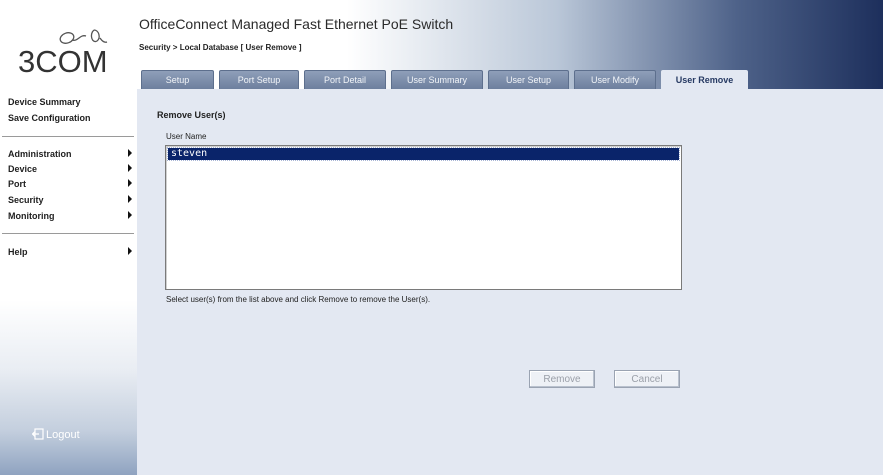 The image size is (883, 475). I want to click on sidebar-menu-help: Help, so click(71, 252).